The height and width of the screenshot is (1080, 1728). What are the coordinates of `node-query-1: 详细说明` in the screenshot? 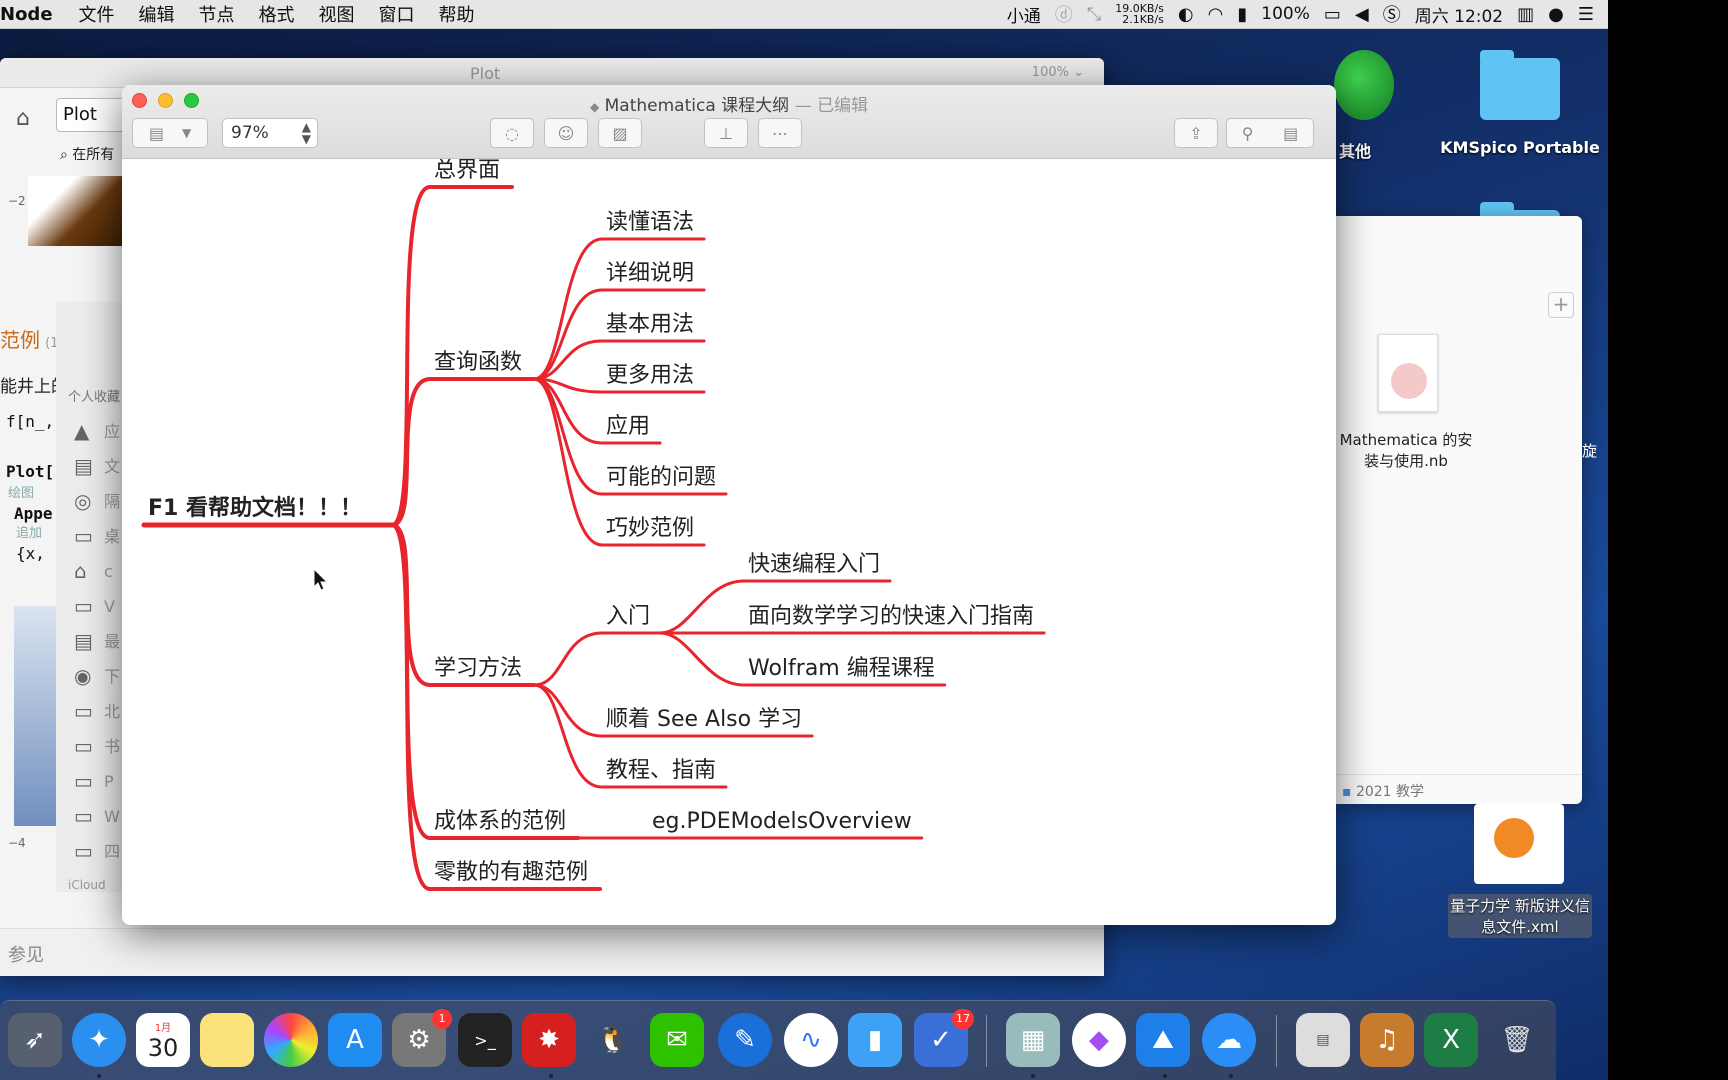 It's located at (650, 273).